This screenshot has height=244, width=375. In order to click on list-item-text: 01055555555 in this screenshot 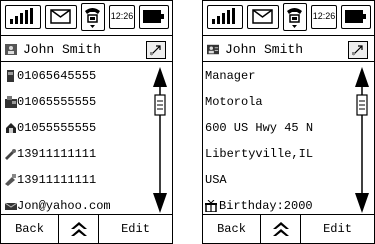, I will do `click(57, 128)`.